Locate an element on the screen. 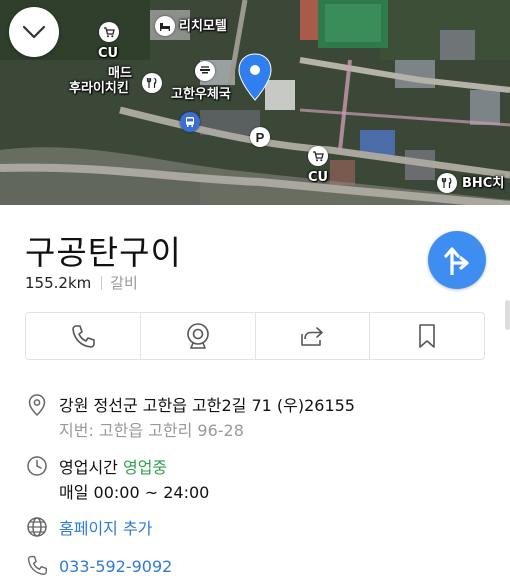 The width and height of the screenshot is (510, 584). bed-icon is located at coordinates (165, 26).